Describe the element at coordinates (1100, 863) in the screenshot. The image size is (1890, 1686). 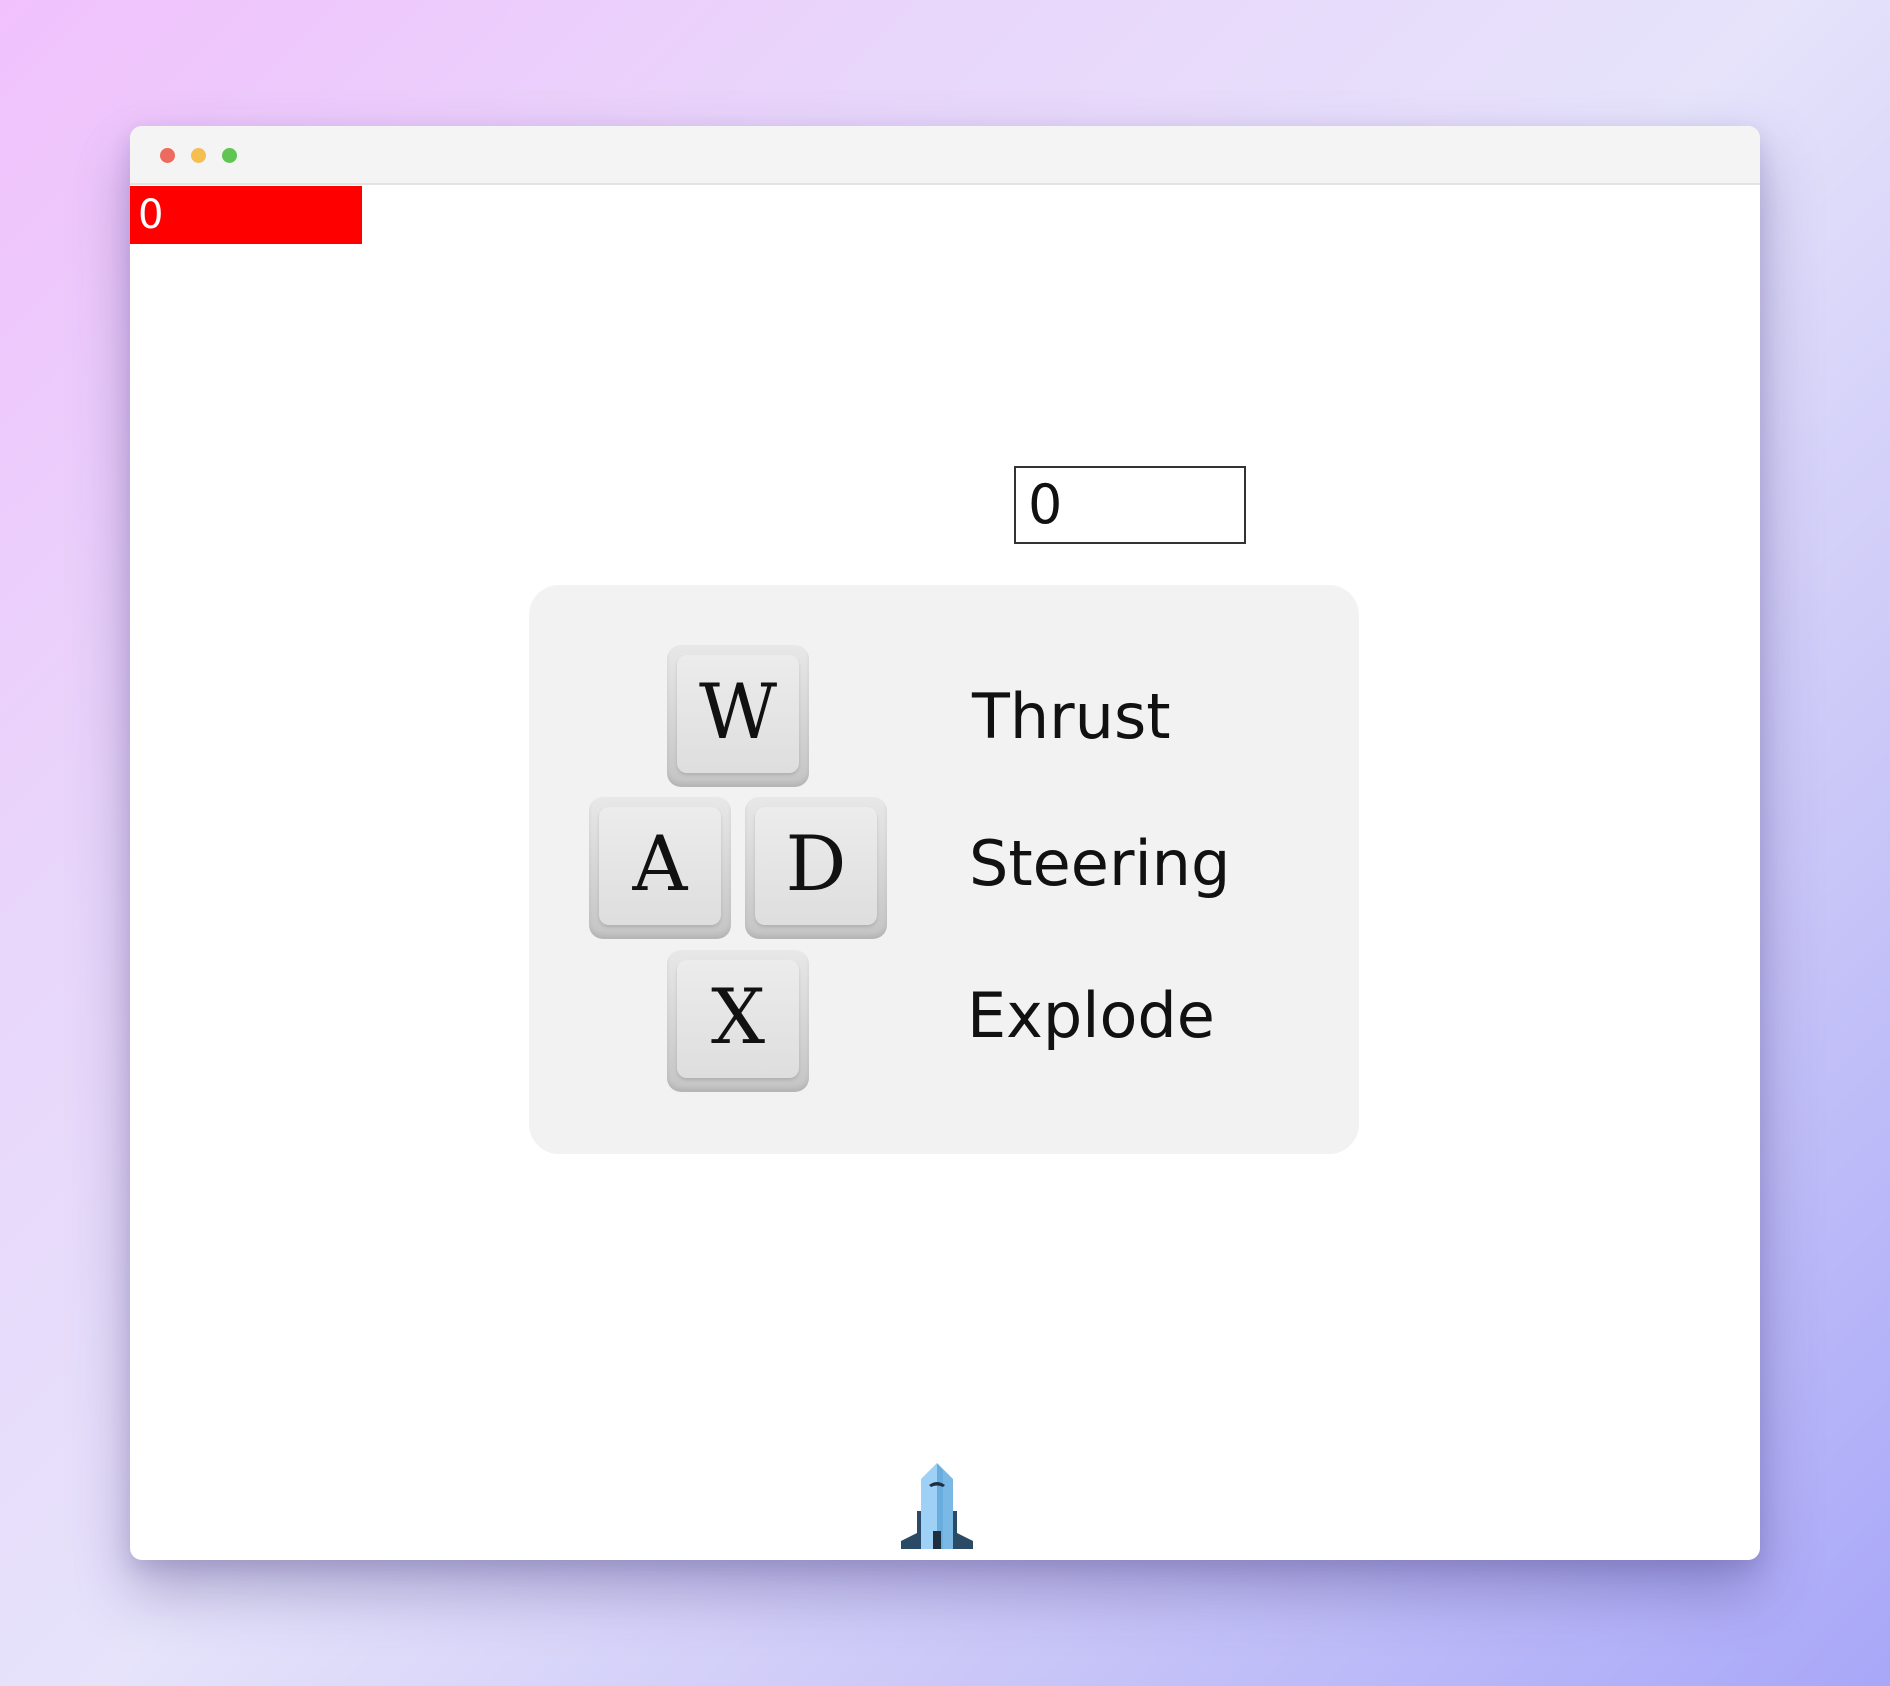
I see `steering-label: Steering` at that location.